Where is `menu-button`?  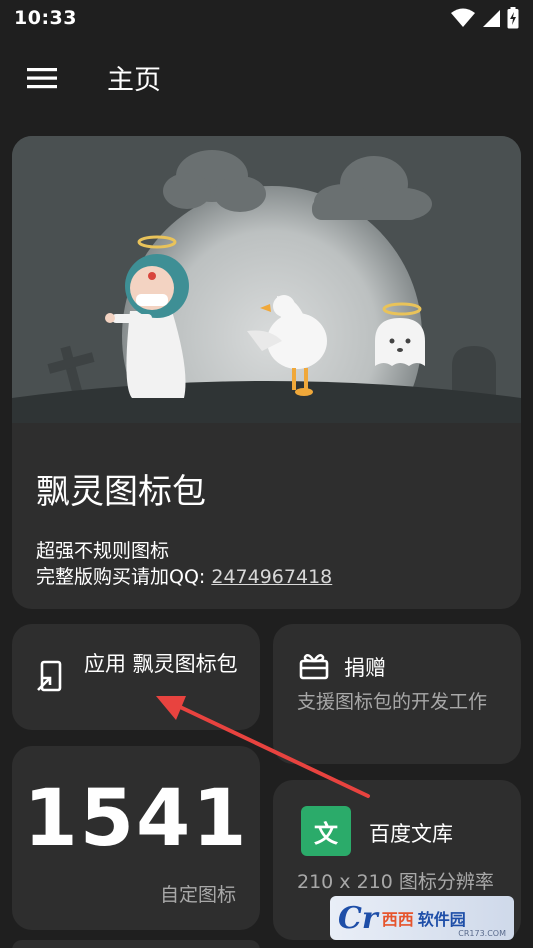
menu-button is located at coordinates (42, 78).